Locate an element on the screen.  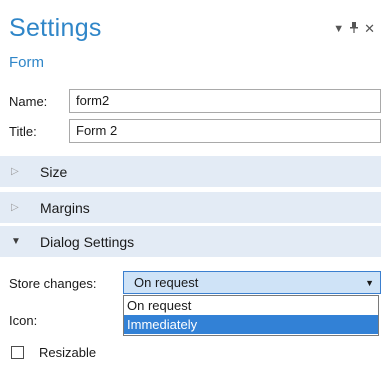
section-margins-label: Margins is located at coordinates (65, 207).